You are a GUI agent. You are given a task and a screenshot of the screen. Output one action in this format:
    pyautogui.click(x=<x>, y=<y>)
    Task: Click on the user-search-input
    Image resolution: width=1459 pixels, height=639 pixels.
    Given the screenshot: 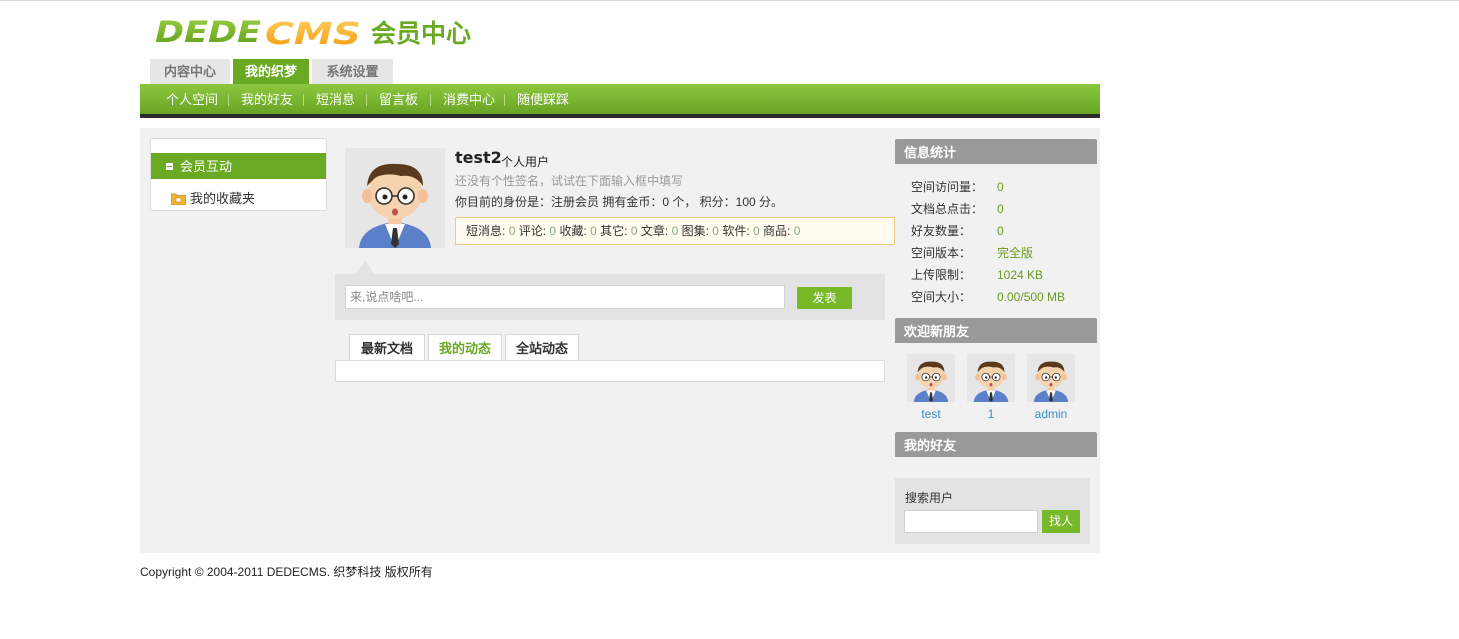 What is the action you would take?
    pyautogui.click(x=971, y=521)
    